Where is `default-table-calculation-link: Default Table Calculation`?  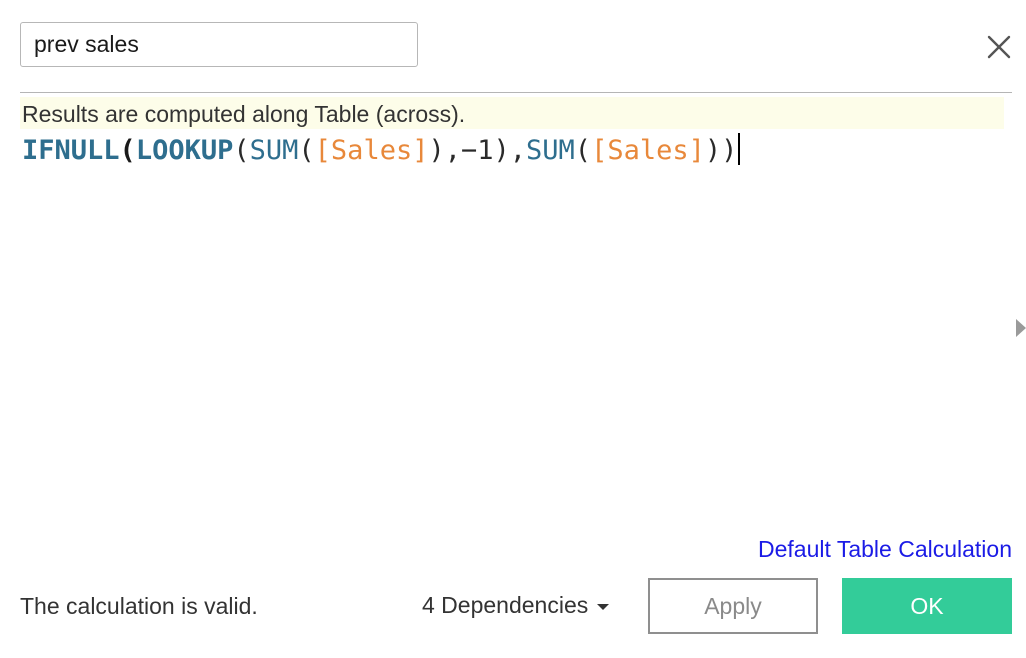
default-table-calculation-link: Default Table Calculation is located at coordinates (885, 549).